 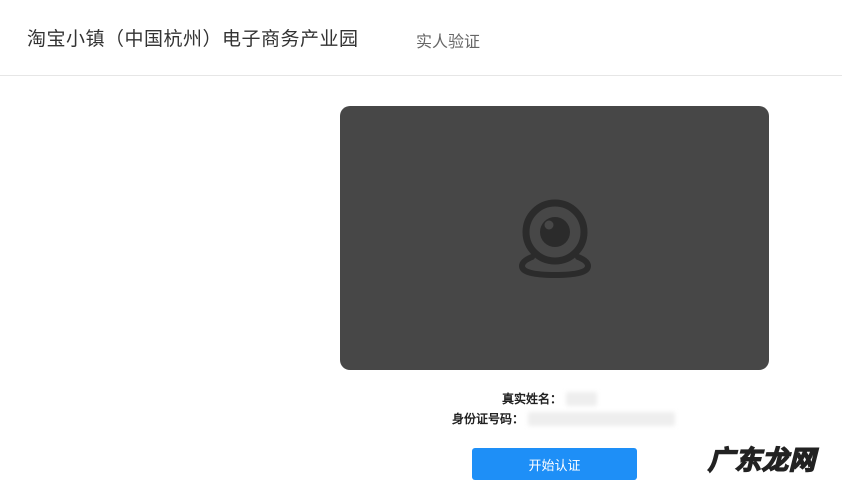 I want to click on id-number-row: 身份证号码：●●●●●●●●●●●●●●, so click(x=563, y=418).